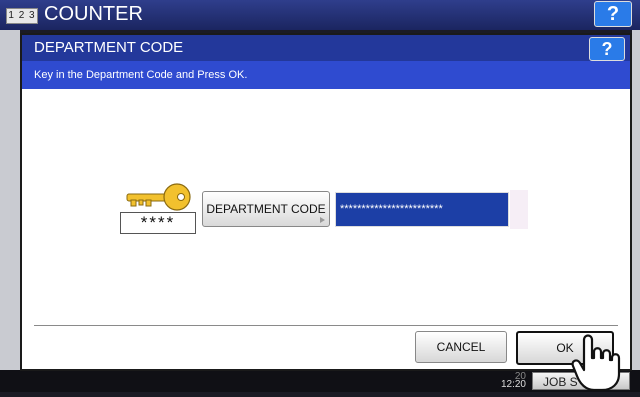 Image resolution: width=640 pixels, height=397 pixels. What do you see at coordinates (461, 347) in the screenshot?
I see `cancel-button: CANCEL` at bounding box center [461, 347].